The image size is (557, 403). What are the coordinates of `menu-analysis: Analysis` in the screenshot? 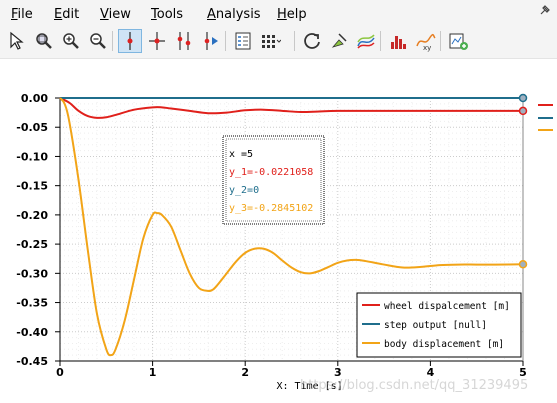 It's located at (234, 14).